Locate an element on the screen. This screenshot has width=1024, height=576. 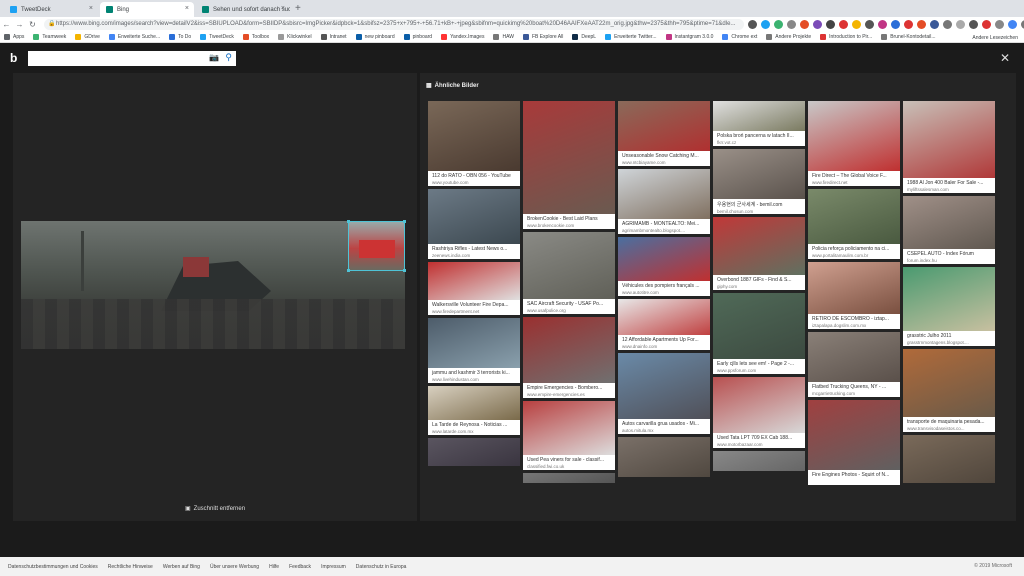
similar-image-caption: CSEPEL AUTO - Index Fórum is located at coordinates (949, 253).